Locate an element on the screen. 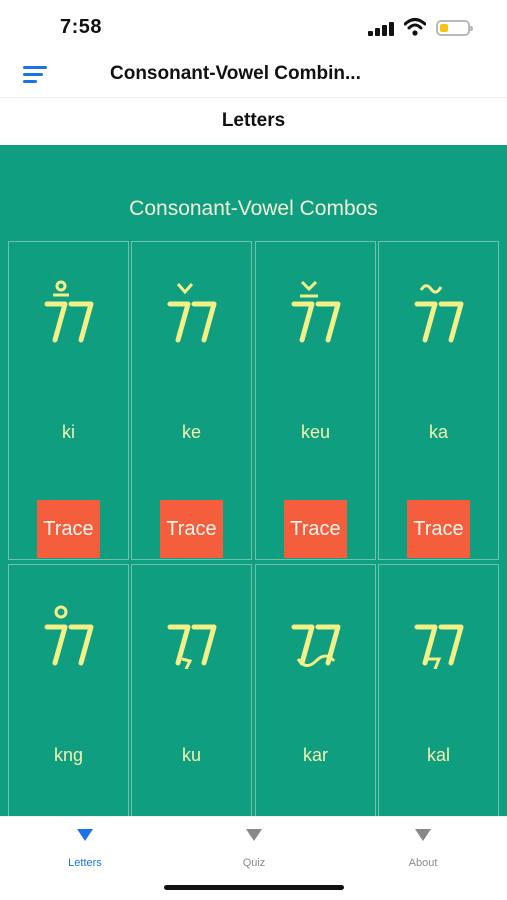  romanization-label: ki is located at coordinates (68, 432).